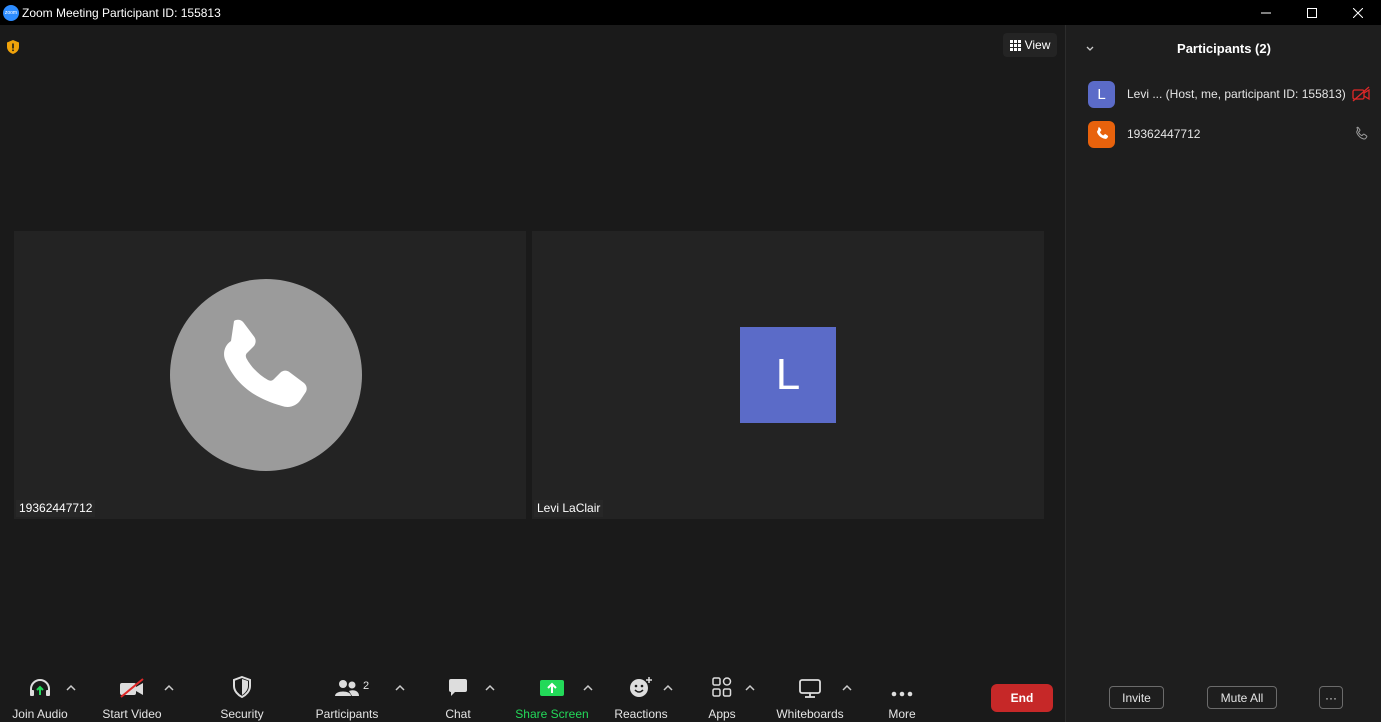  What do you see at coordinates (56, 508) in the screenshot?
I see `tile-name-label: 19362447712` at bounding box center [56, 508].